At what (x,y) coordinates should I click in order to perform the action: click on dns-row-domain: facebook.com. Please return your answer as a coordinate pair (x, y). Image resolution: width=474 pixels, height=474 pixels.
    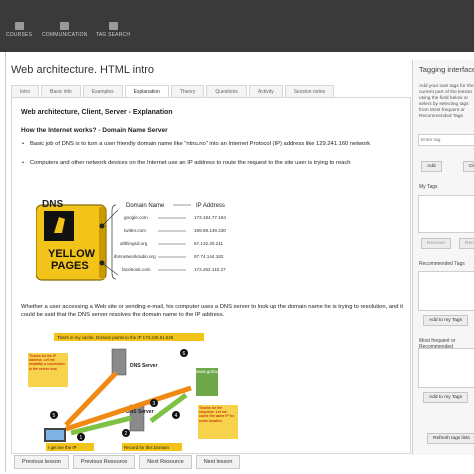
    Looking at the image, I should click on (136, 269).